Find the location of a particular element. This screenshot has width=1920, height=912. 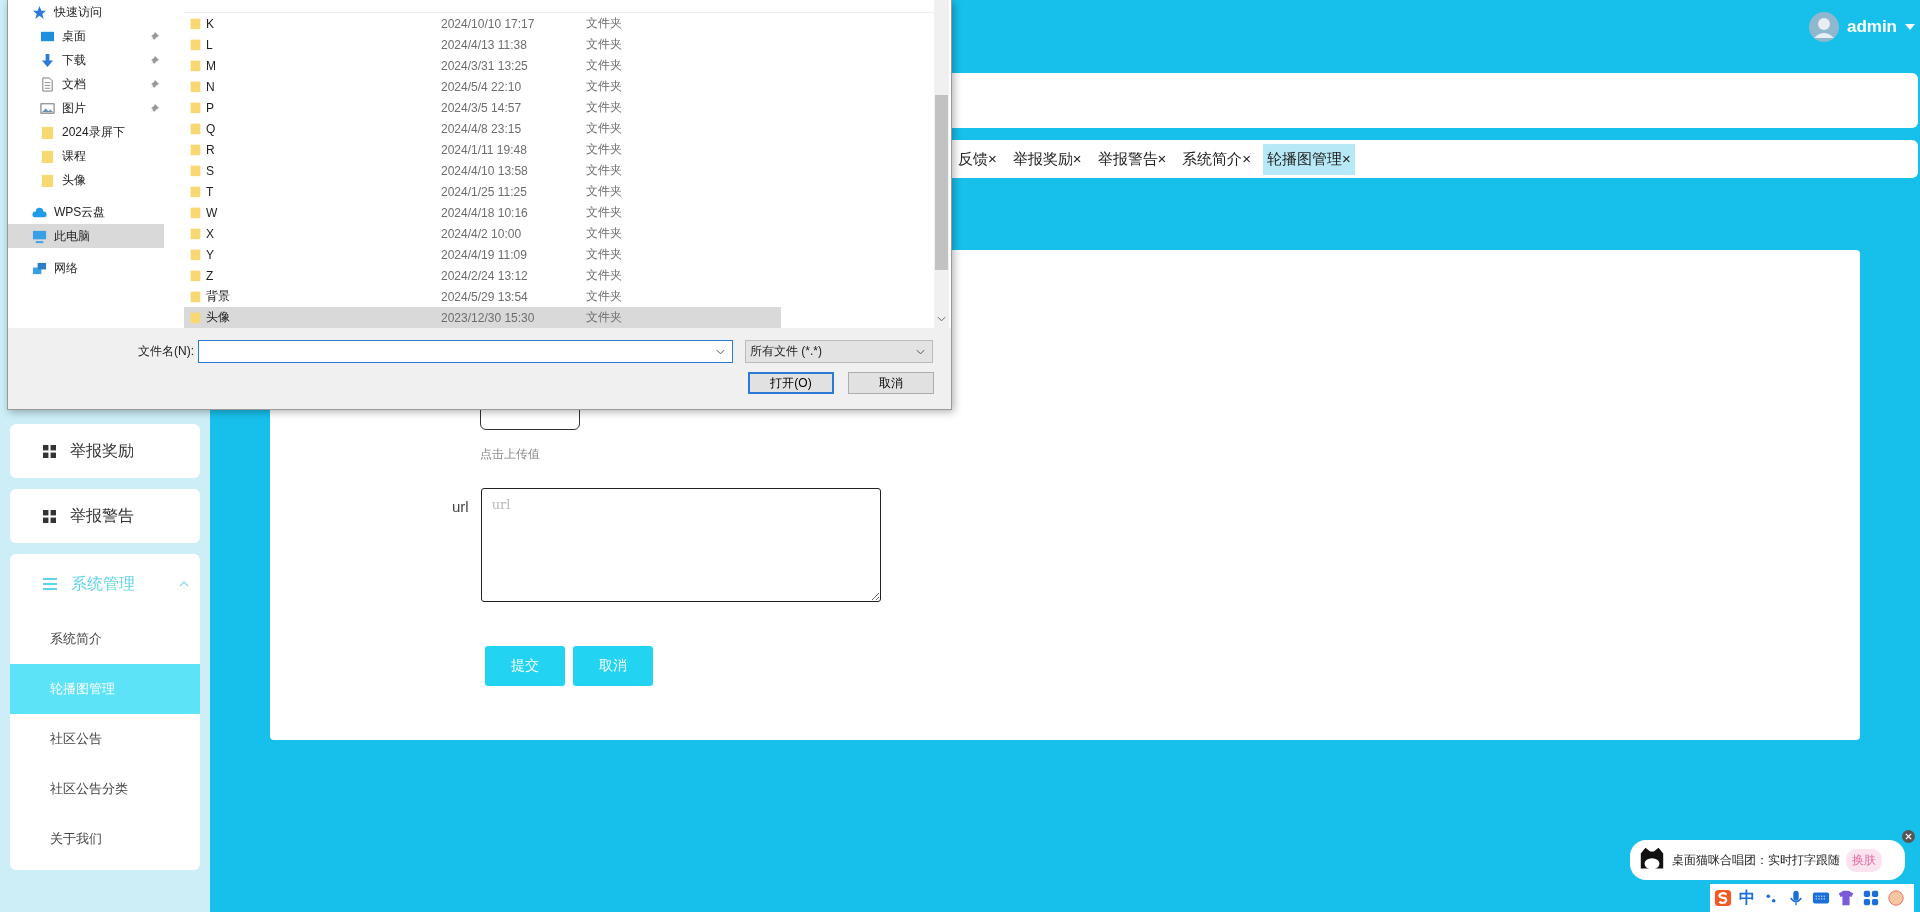

file-row: W 2024/4/18 10:16 文件夹 is located at coordinates (482, 212).